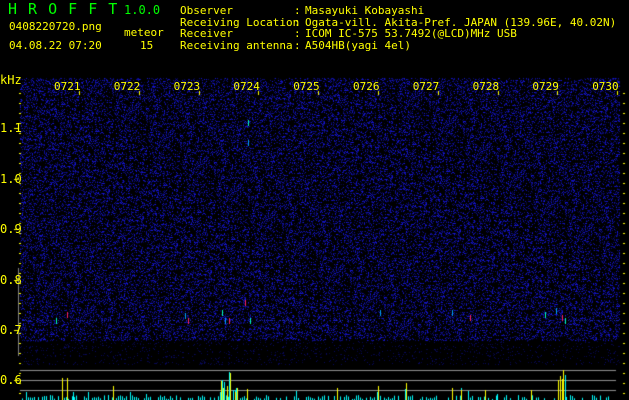  I want to click on filename: 0408220720.png, so click(55, 26).